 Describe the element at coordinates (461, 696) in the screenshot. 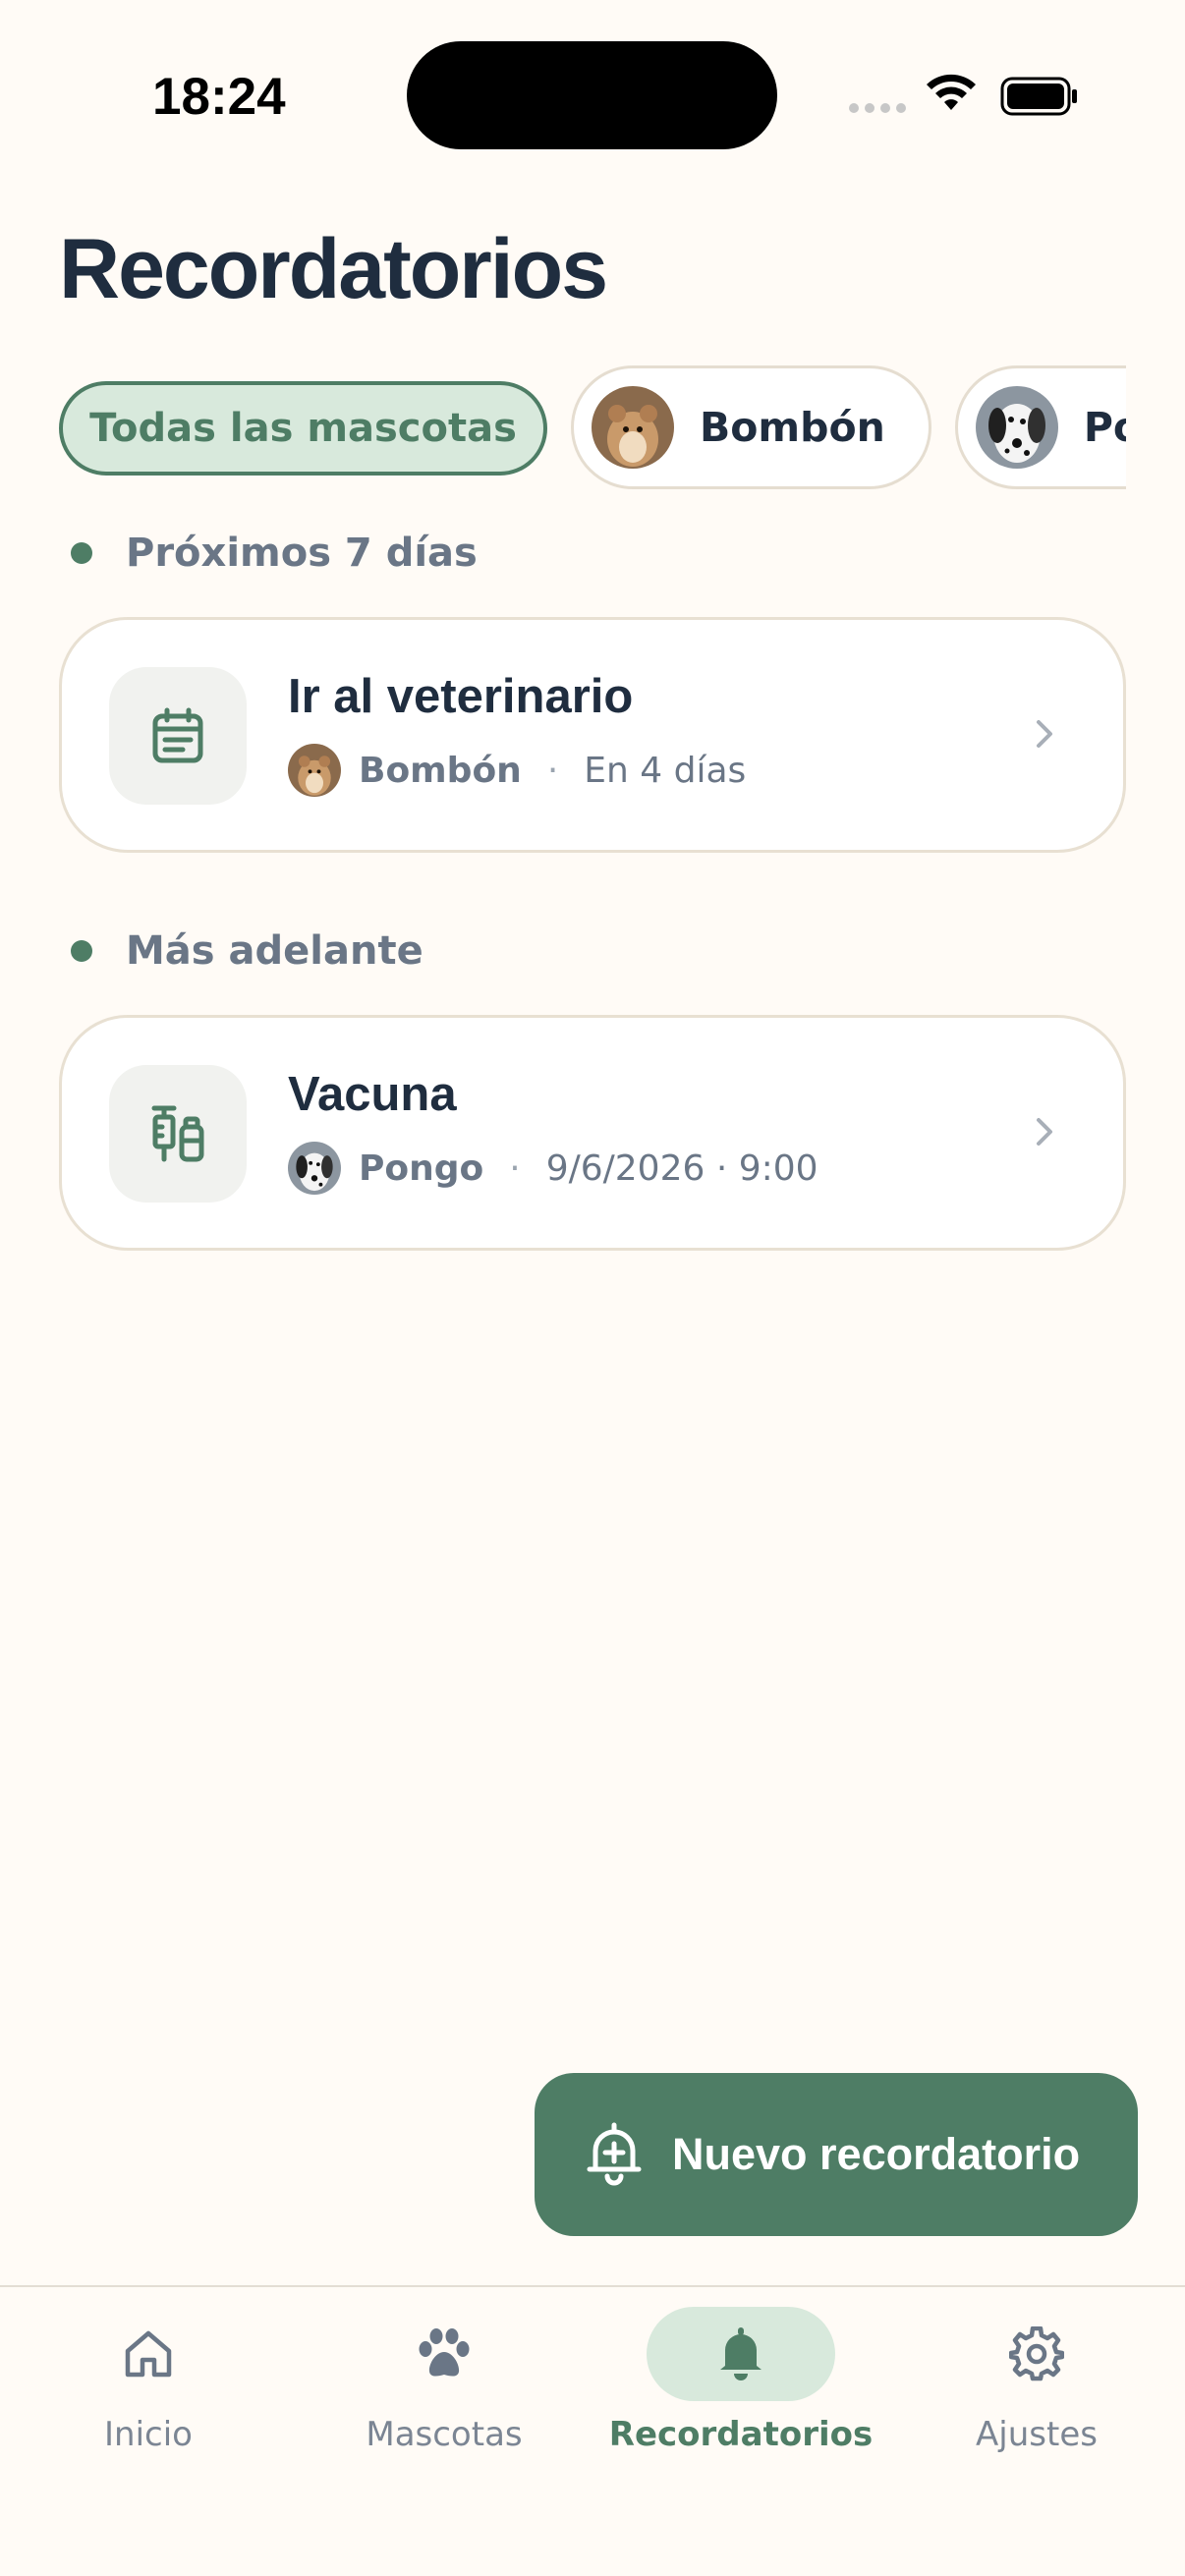

I see `reminder-title: Ir al veterinario` at that location.